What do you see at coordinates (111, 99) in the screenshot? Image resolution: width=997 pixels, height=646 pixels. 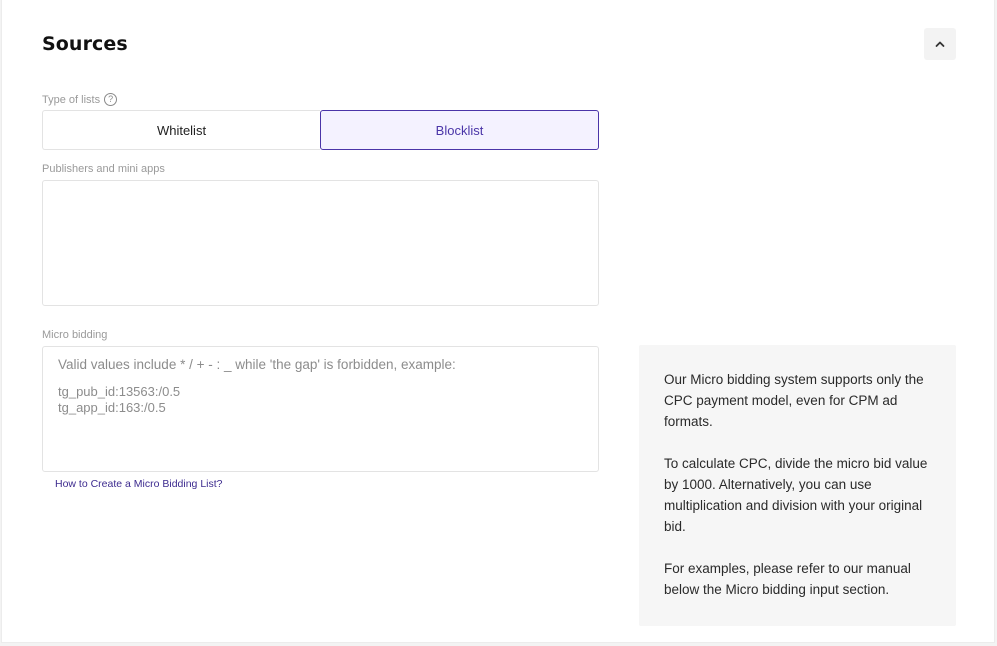 I see `question-circle-icon: ?` at bounding box center [111, 99].